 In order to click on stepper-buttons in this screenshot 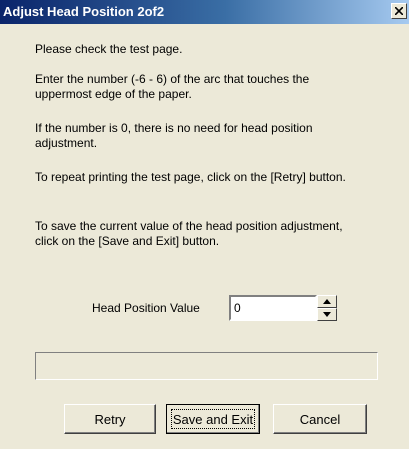, I will do `click(327, 308)`.